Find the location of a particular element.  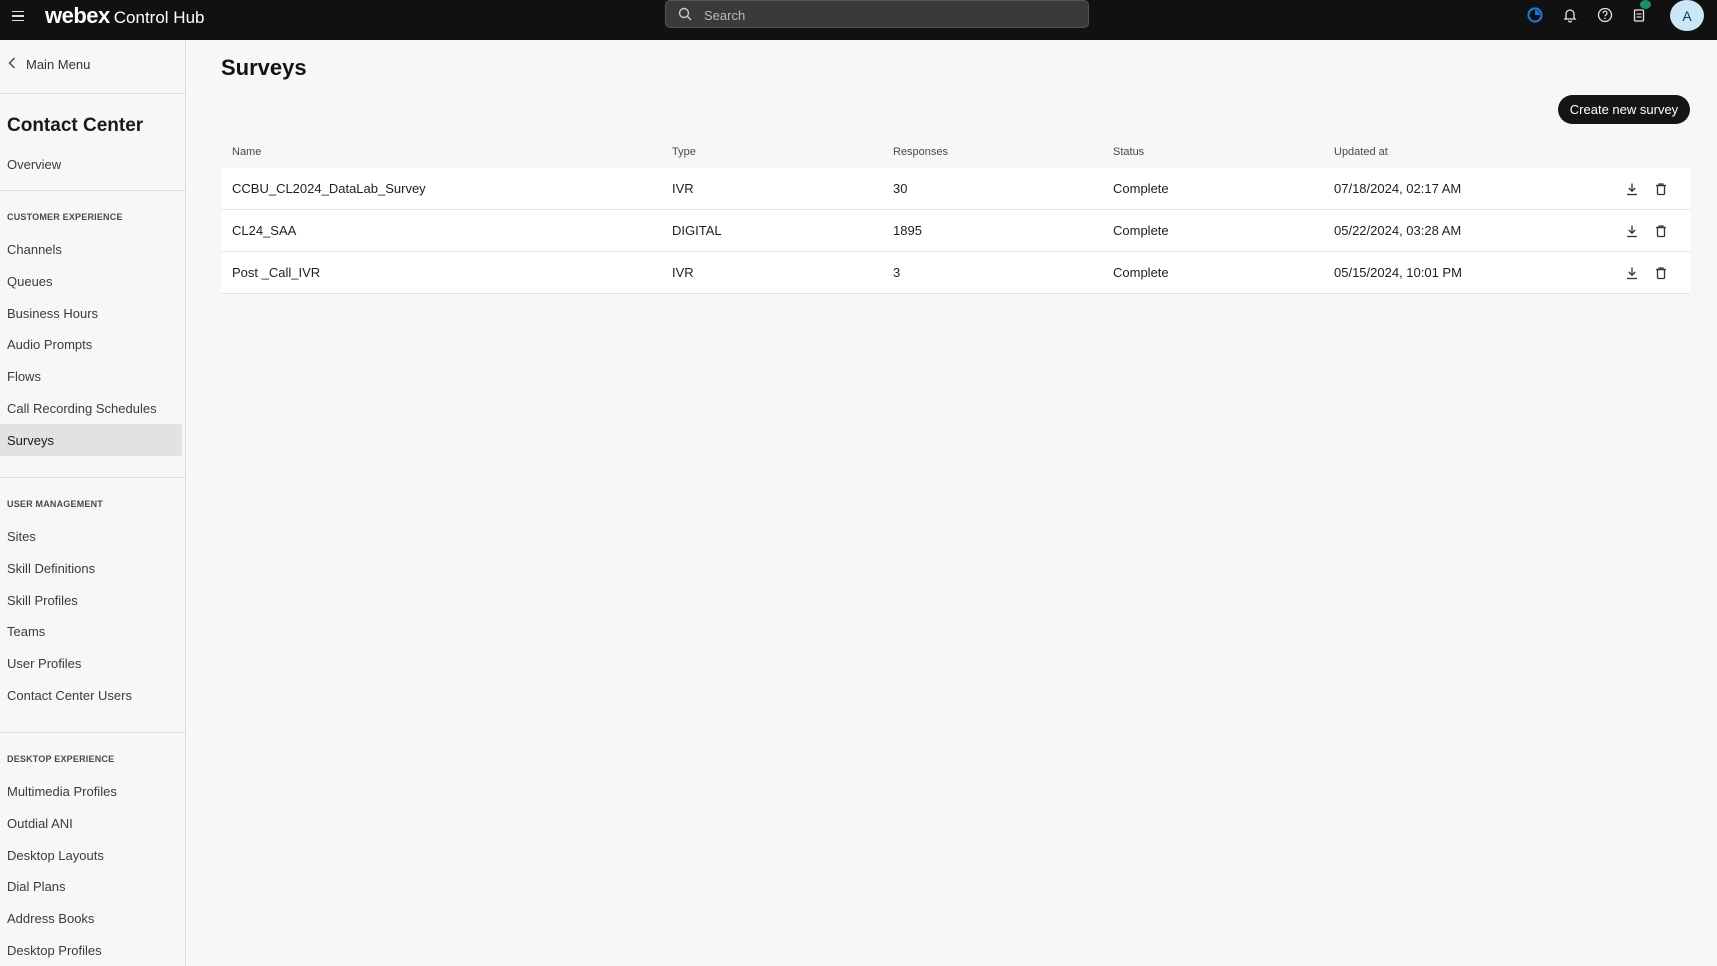

sidebar-item-outdial-ani: Outdial ANI is located at coordinates (91, 823).